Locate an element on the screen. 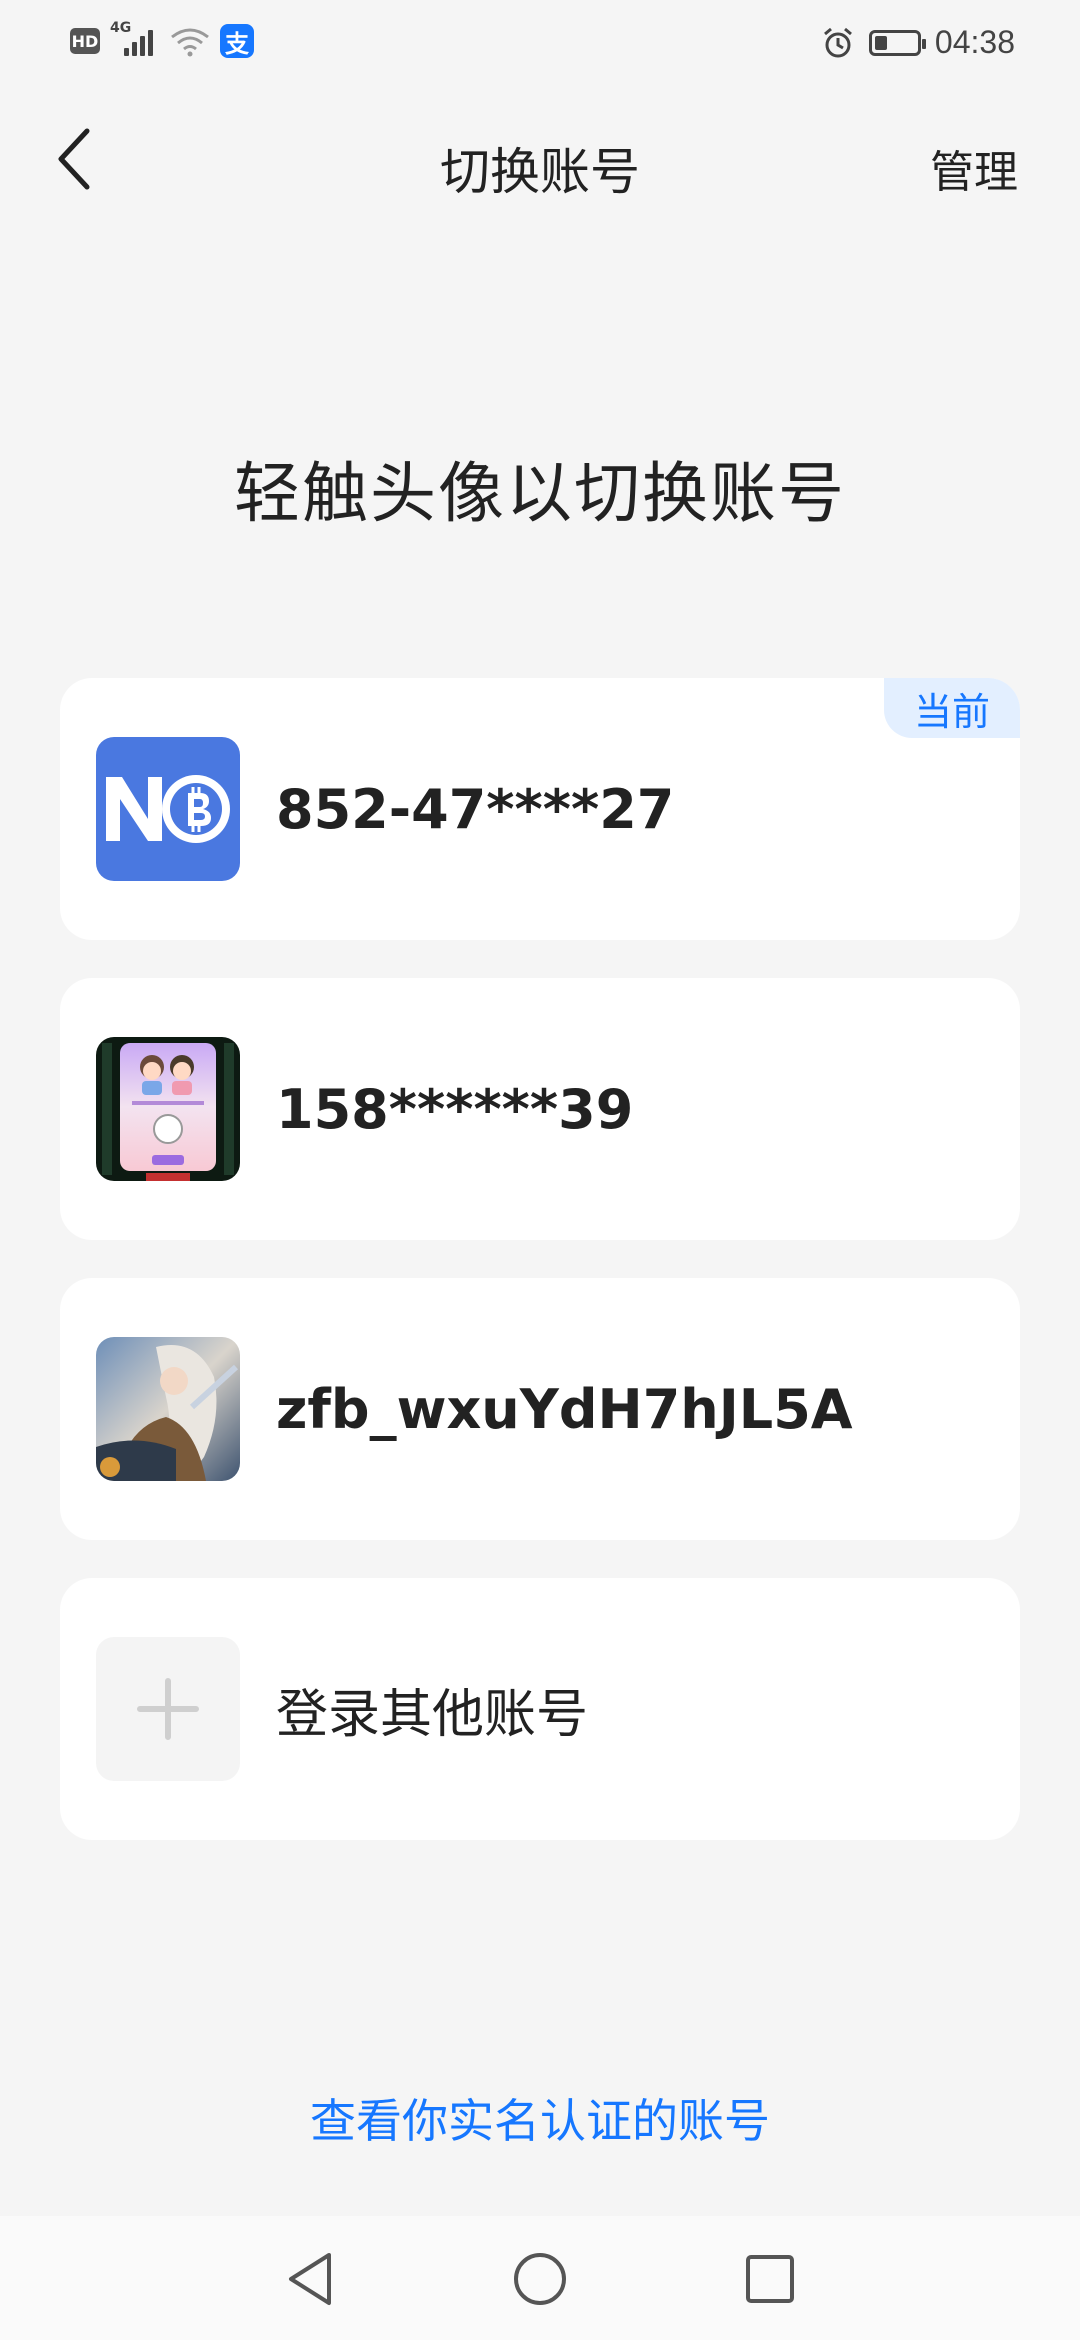  cartoon-couple-avatar is located at coordinates (168, 1109).